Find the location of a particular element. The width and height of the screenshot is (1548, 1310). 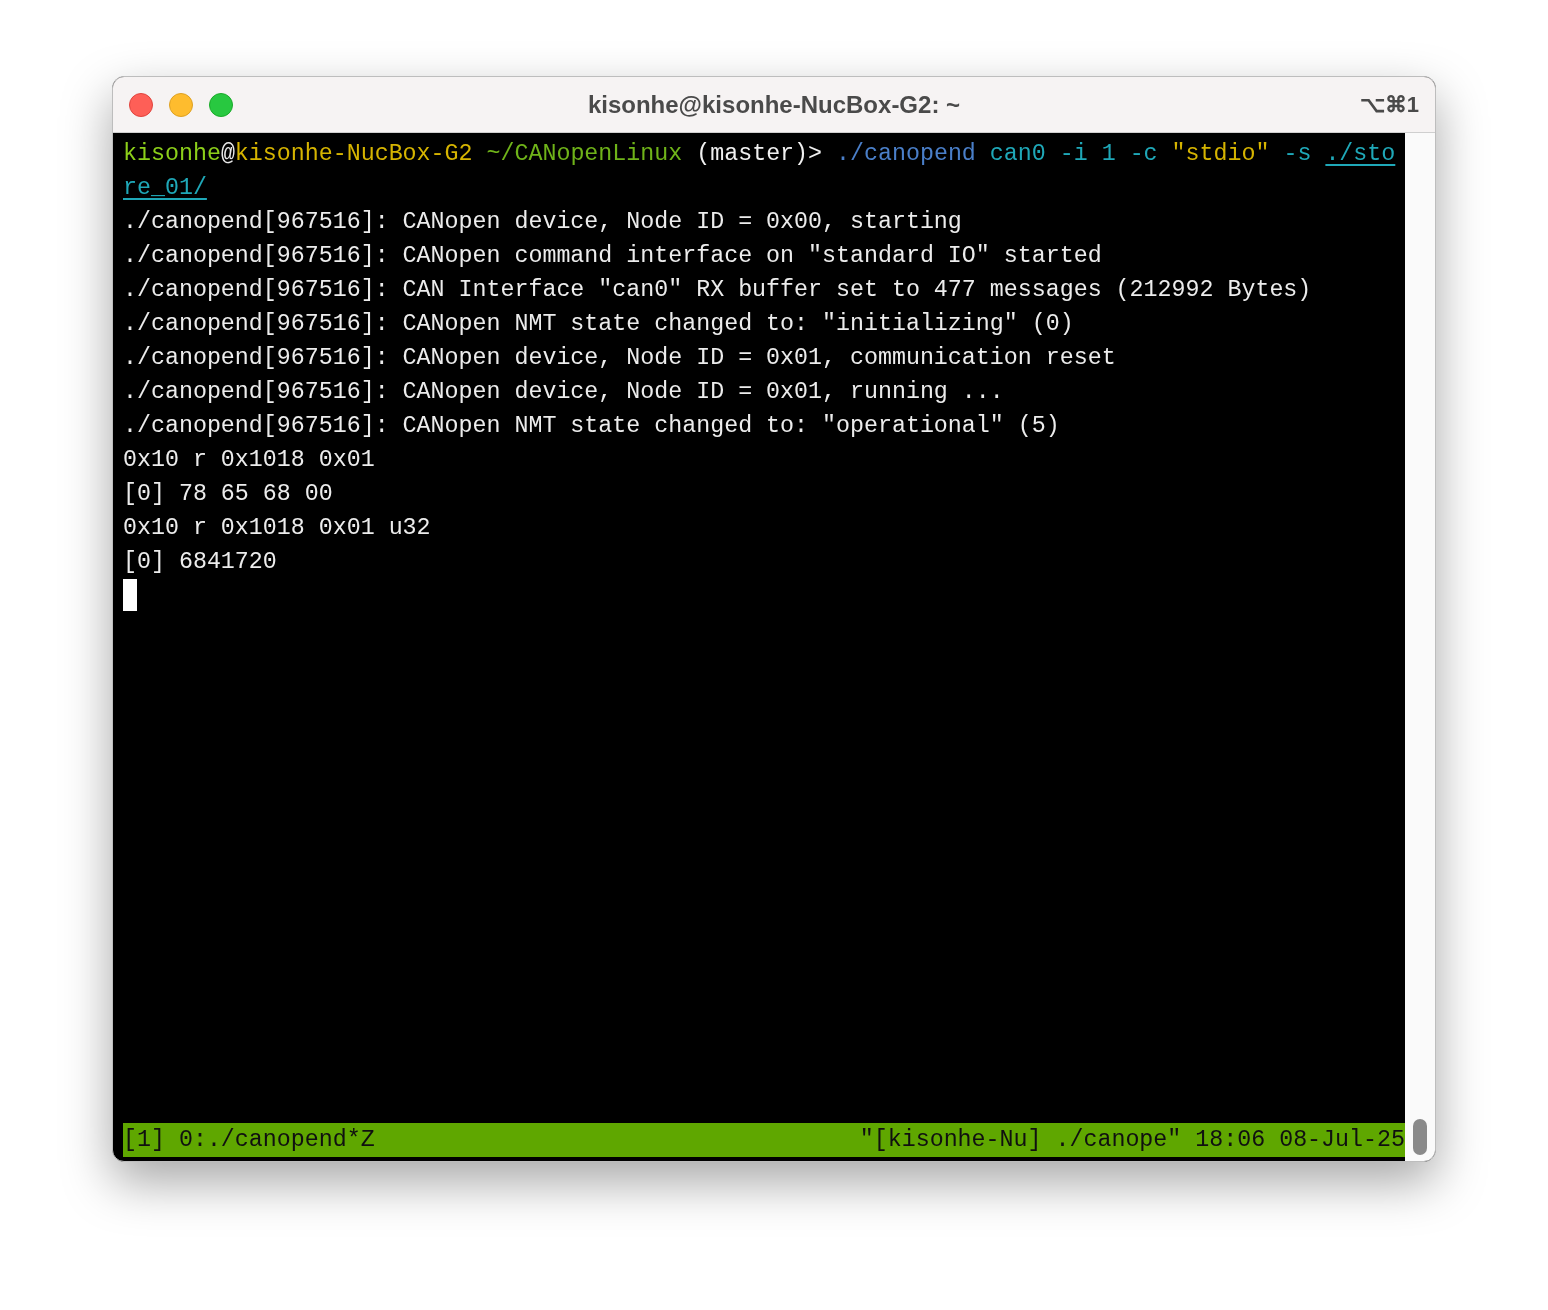

output-line: ./canopend[967516]: CANopen command interface on "standard IO" started is located at coordinates (612, 256).